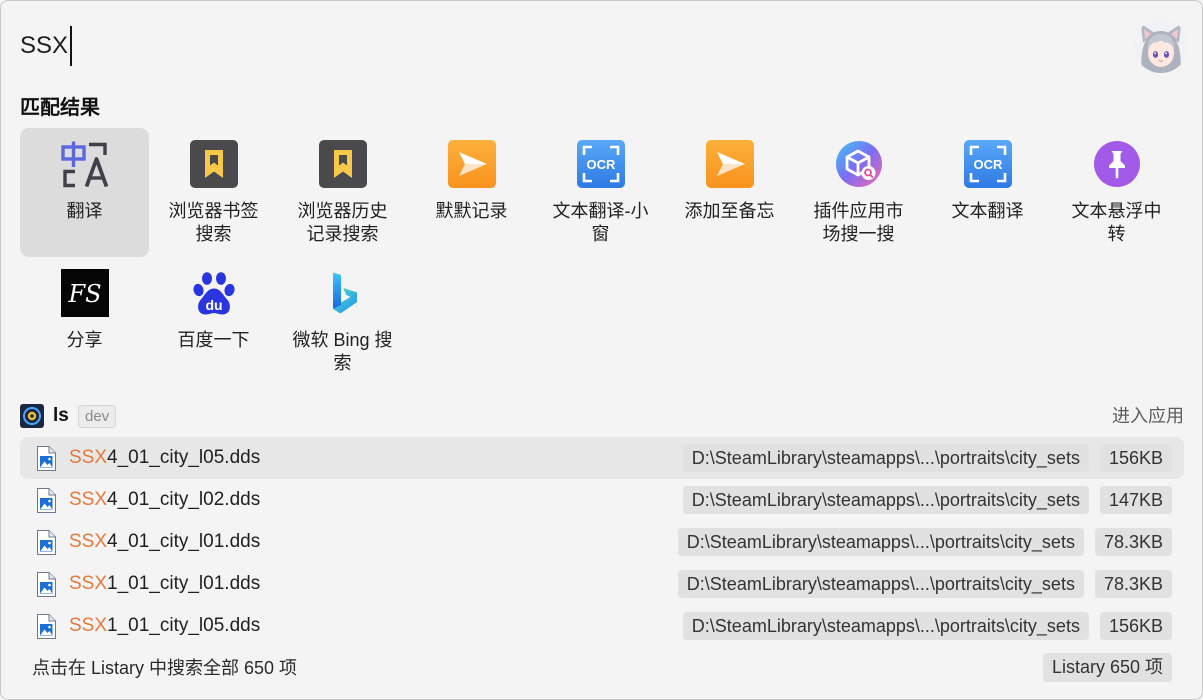  I want to click on app-item-text-translate-mini-window: OCR 文本翻译-小窗, so click(600, 192).